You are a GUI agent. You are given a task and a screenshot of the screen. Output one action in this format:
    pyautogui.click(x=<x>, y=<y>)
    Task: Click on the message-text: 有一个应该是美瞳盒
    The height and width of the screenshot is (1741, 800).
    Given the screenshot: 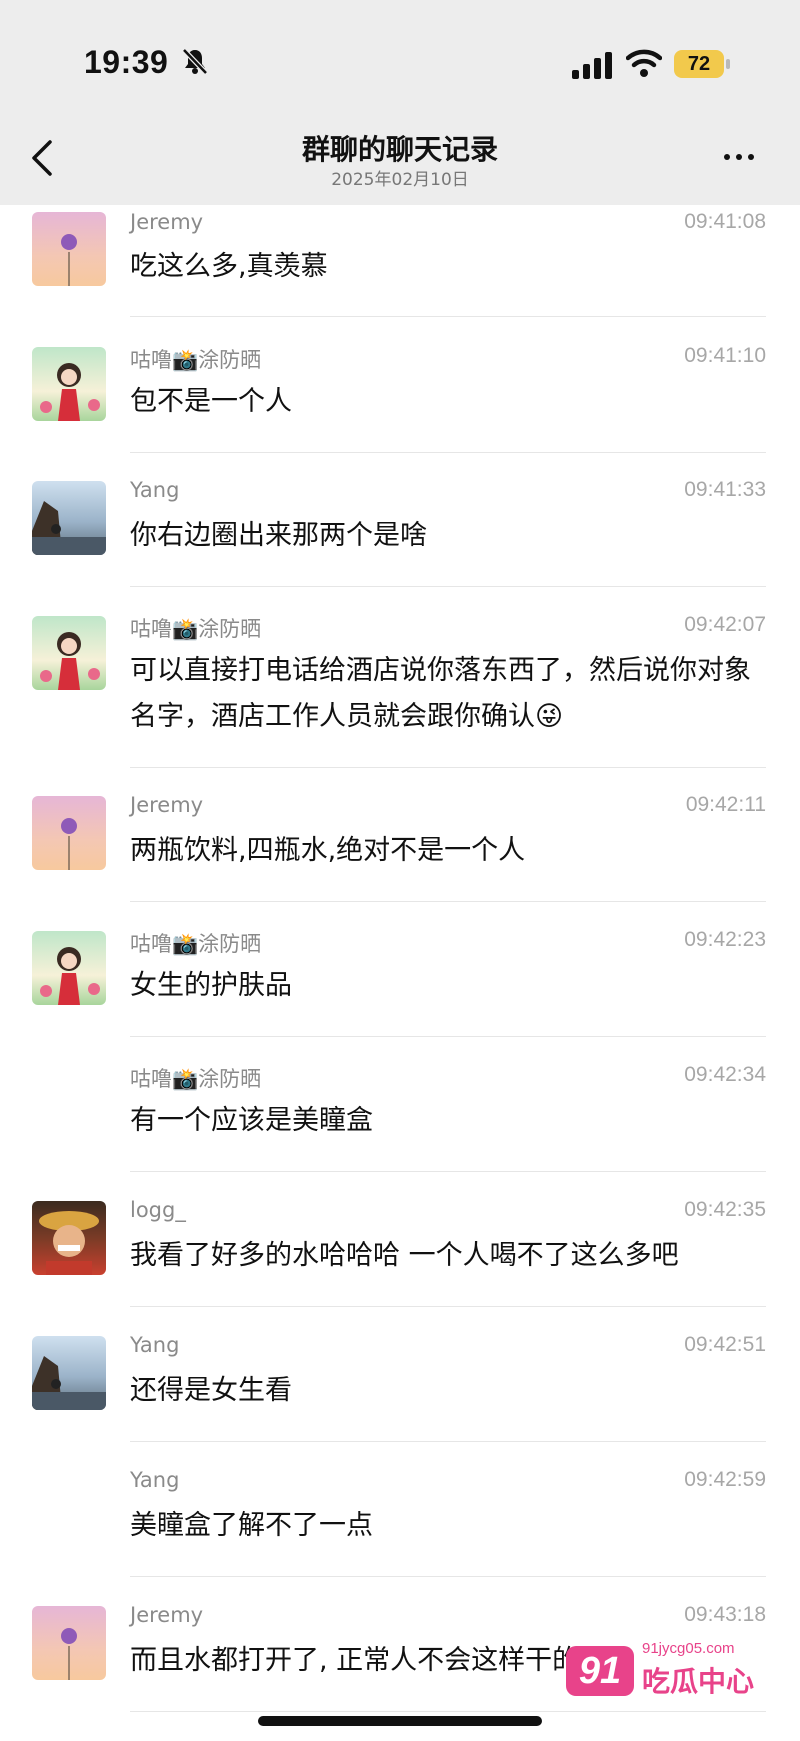 What is the action you would take?
    pyautogui.click(x=251, y=1120)
    